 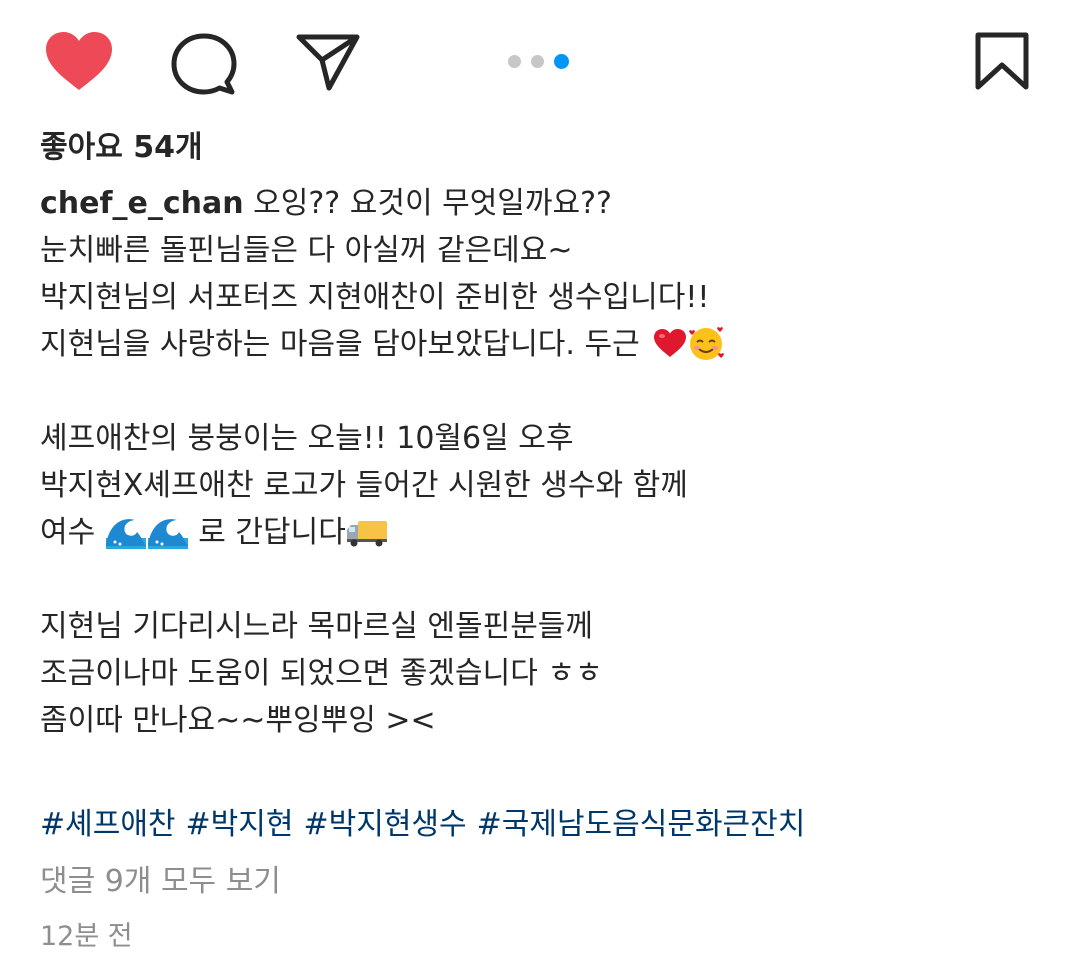 I want to click on comment-bubble-icon, so click(x=204, y=65).